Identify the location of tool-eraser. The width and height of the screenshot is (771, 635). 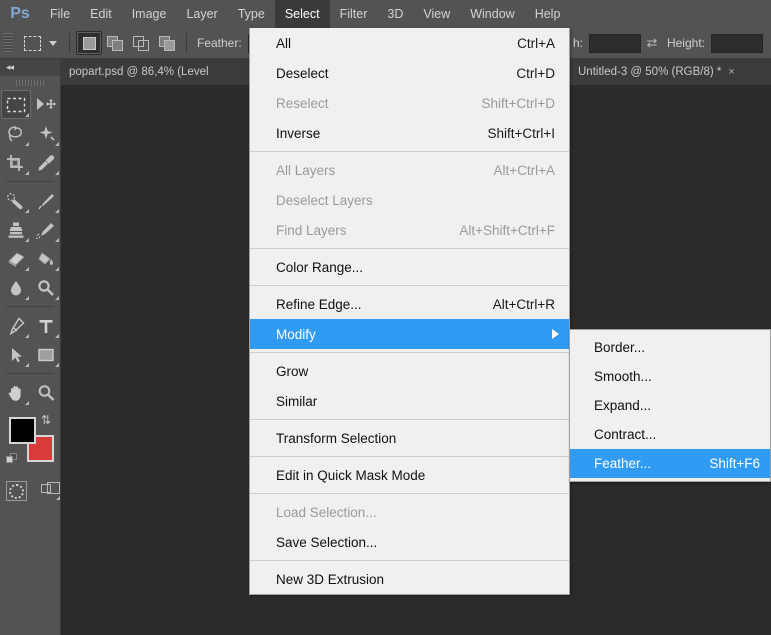
(16, 258).